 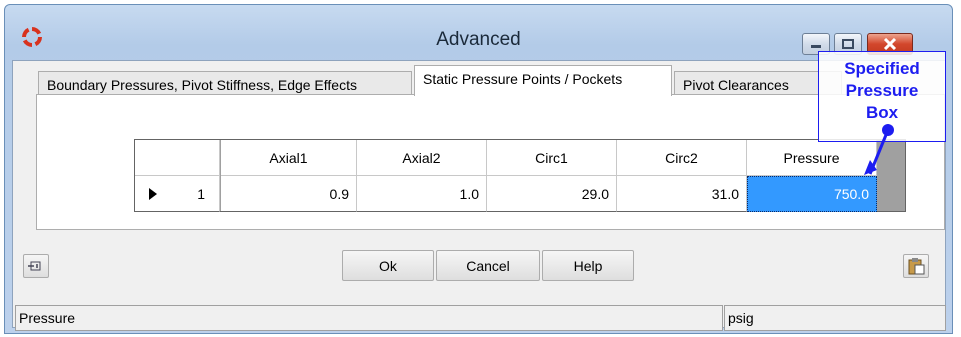 What do you see at coordinates (812, 194) in the screenshot?
I see `cell-pressure: 750.0` at bounding box center [812, 194].